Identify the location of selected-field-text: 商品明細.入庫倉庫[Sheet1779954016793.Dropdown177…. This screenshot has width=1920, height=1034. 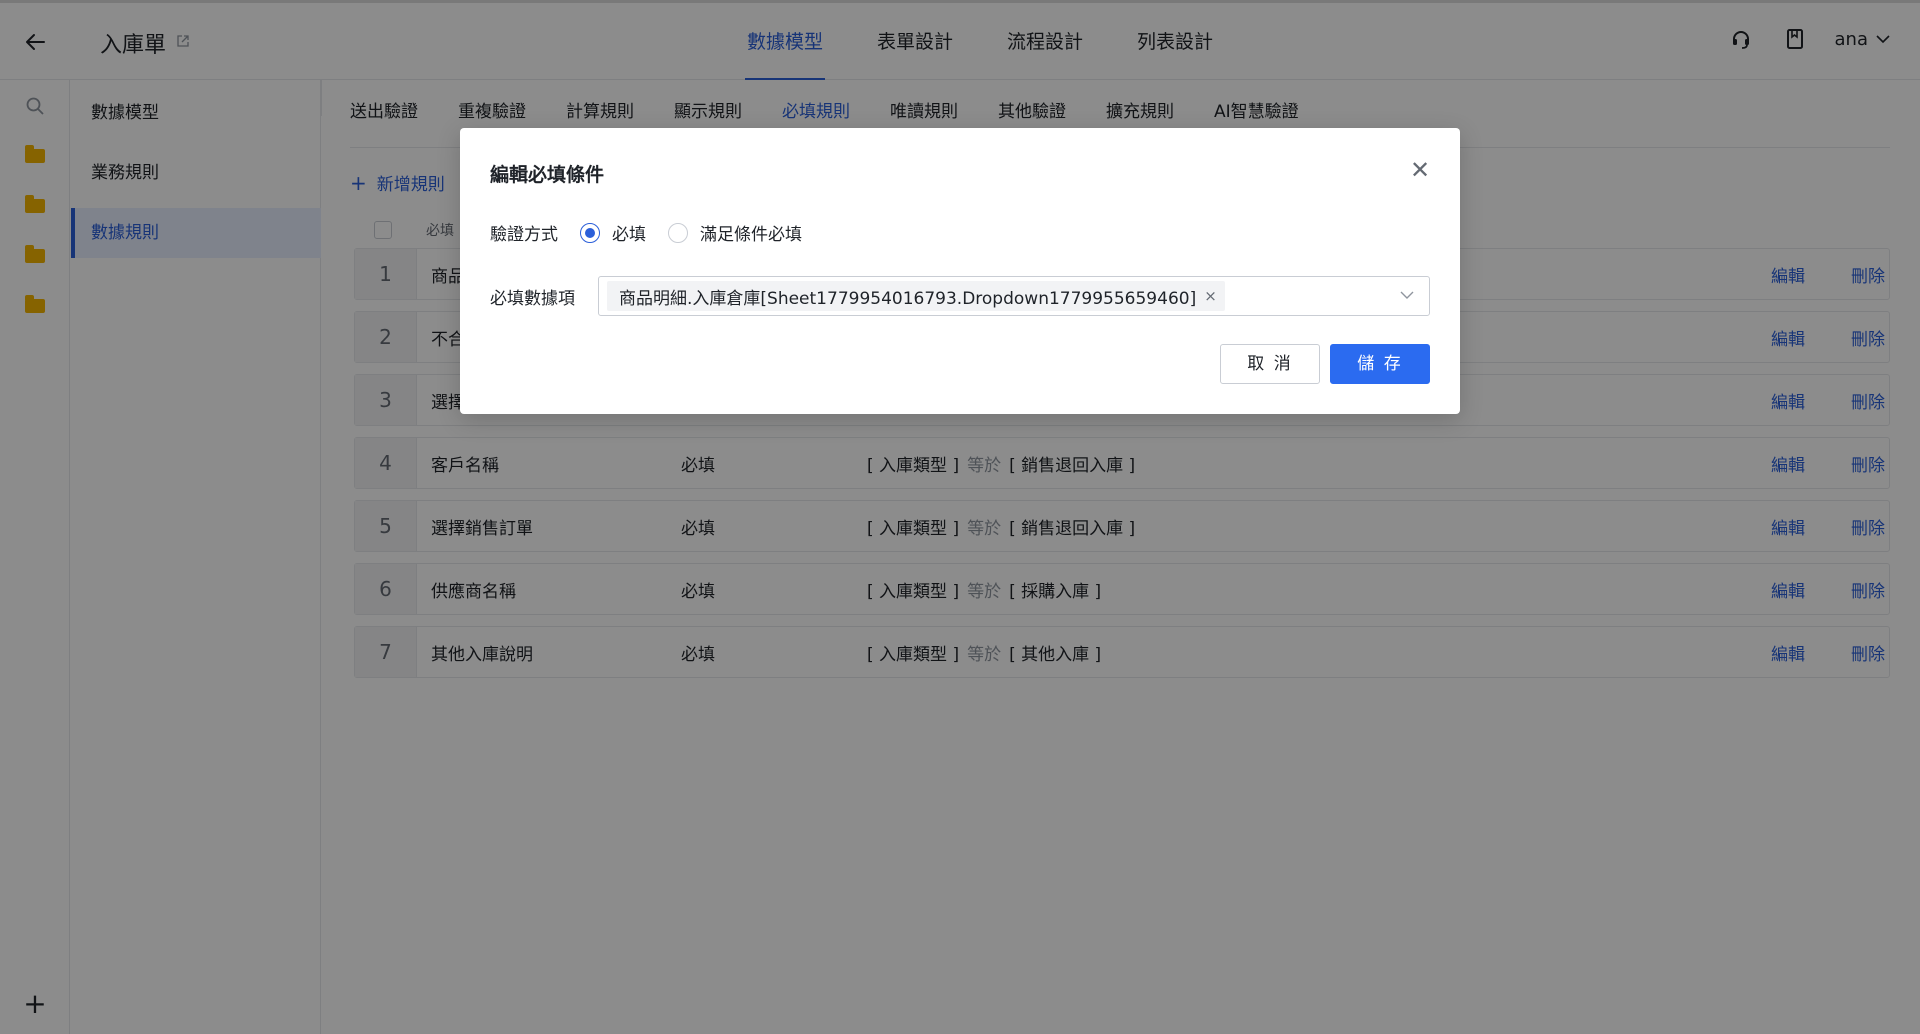
(908, 298).